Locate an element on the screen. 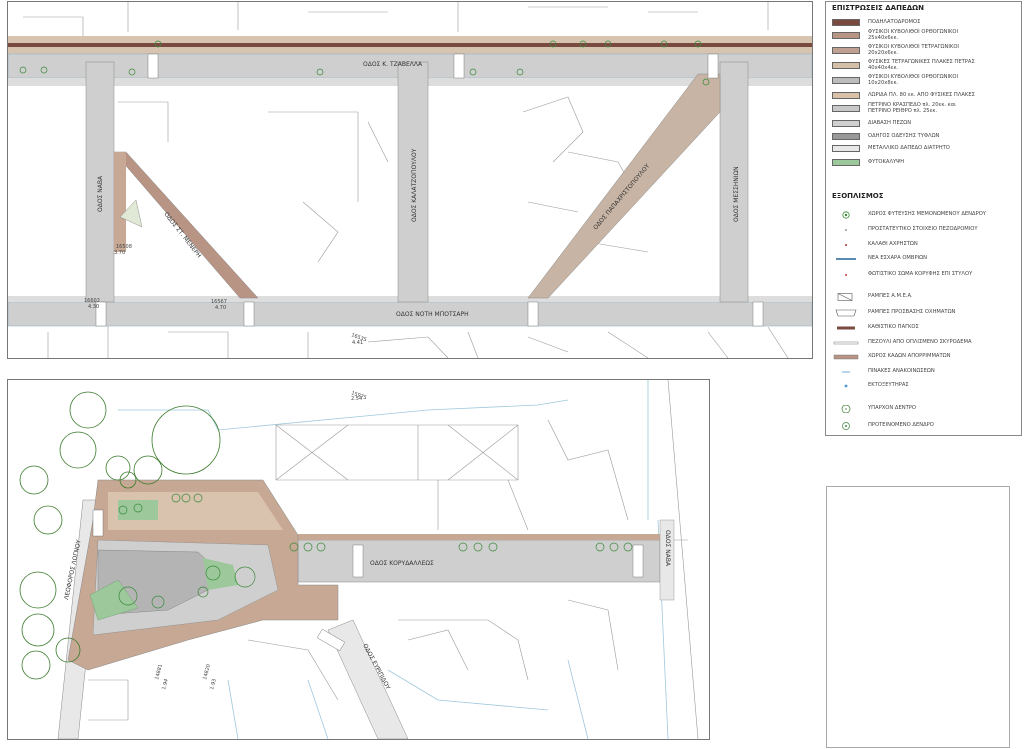 The width and height of the screenshot is (1024, 749). legend-equipment-row: ΕΚΤΟΞΕΥΤΗΡΑΣ is located at coordinates (925, 385).